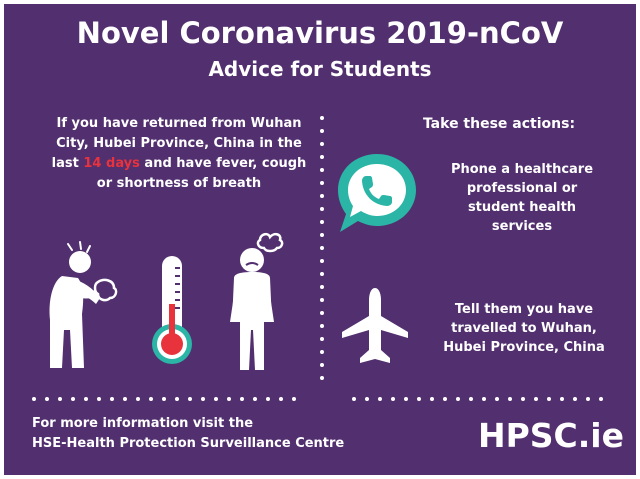 This screenshot has height=479, width=640. Describe the element at coordinates (320, 33) in the screenshot. I see `page-title: Novel Coronavirus 2019-nCoV` at that location.